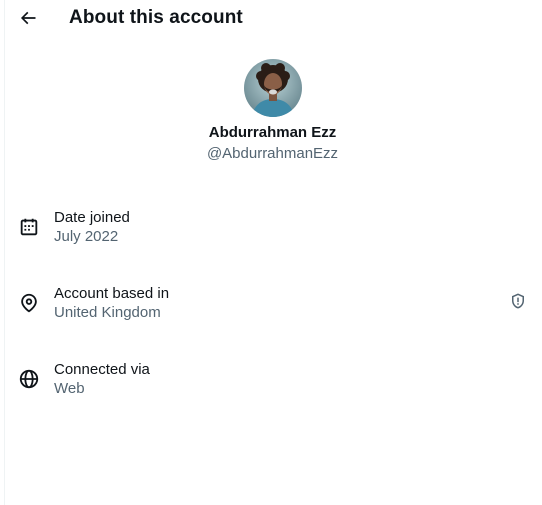 Image resolution: width=542 pixels, height=505 pixels. Describe the element at coordinates (271, 304) in the screenshot. I see `detail-account-based-in: Account based in United Kingdom` at that location.